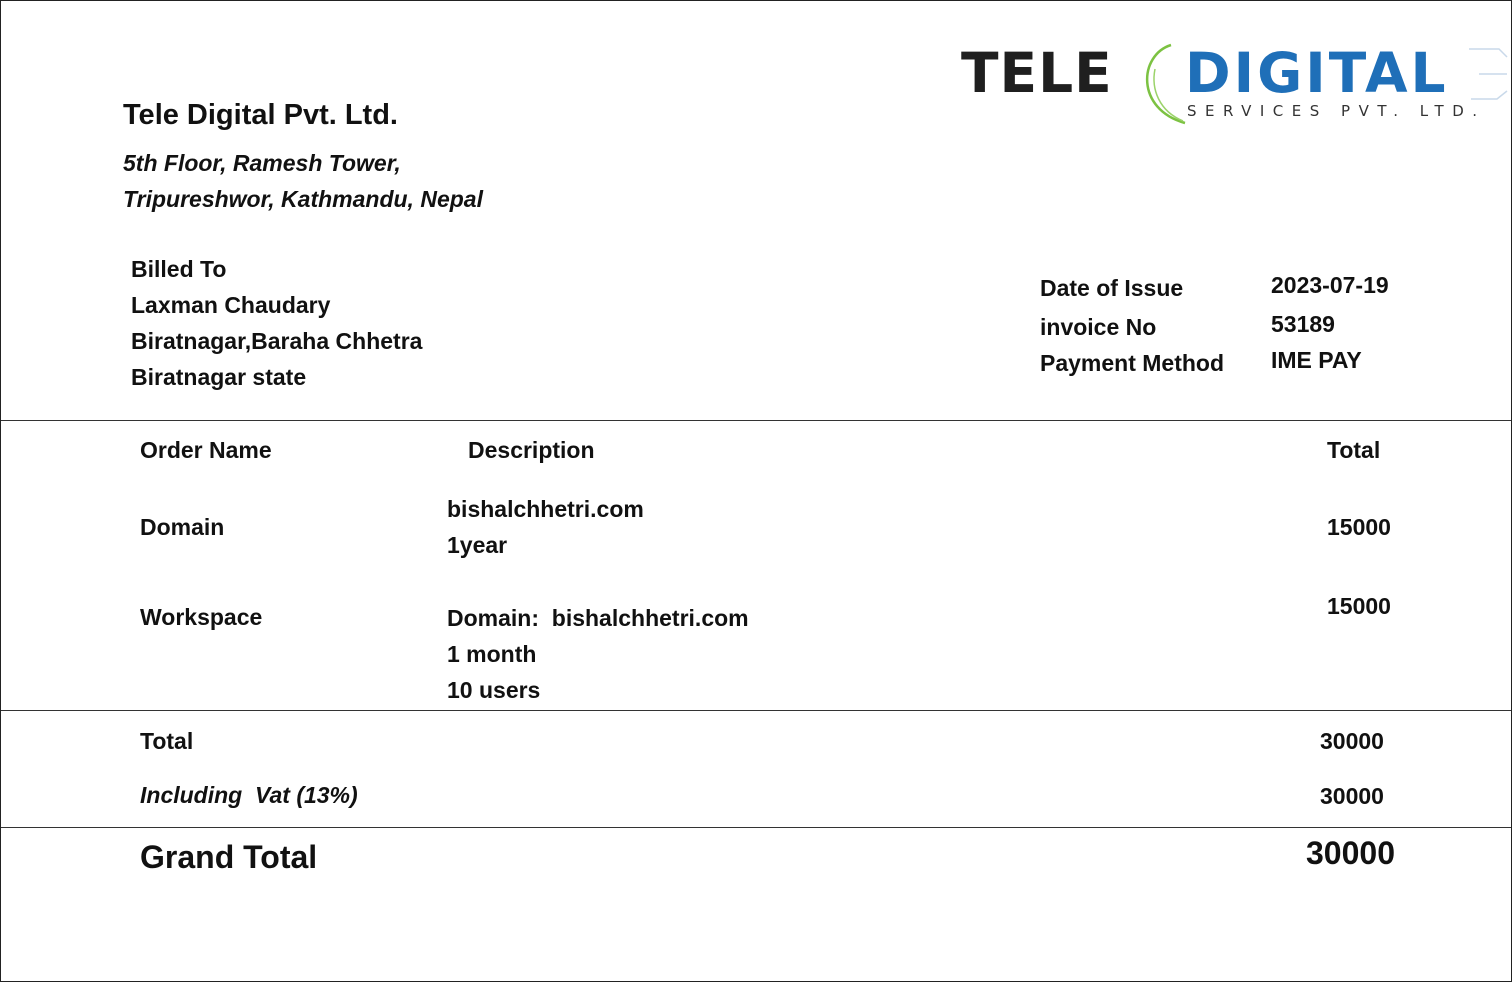 This screenshot has width=1512, height=982. What do you see at coordinates (201, 617) in the screenshot?
I see `order-name-cell: Workspace` at bounding box center [201, 617].